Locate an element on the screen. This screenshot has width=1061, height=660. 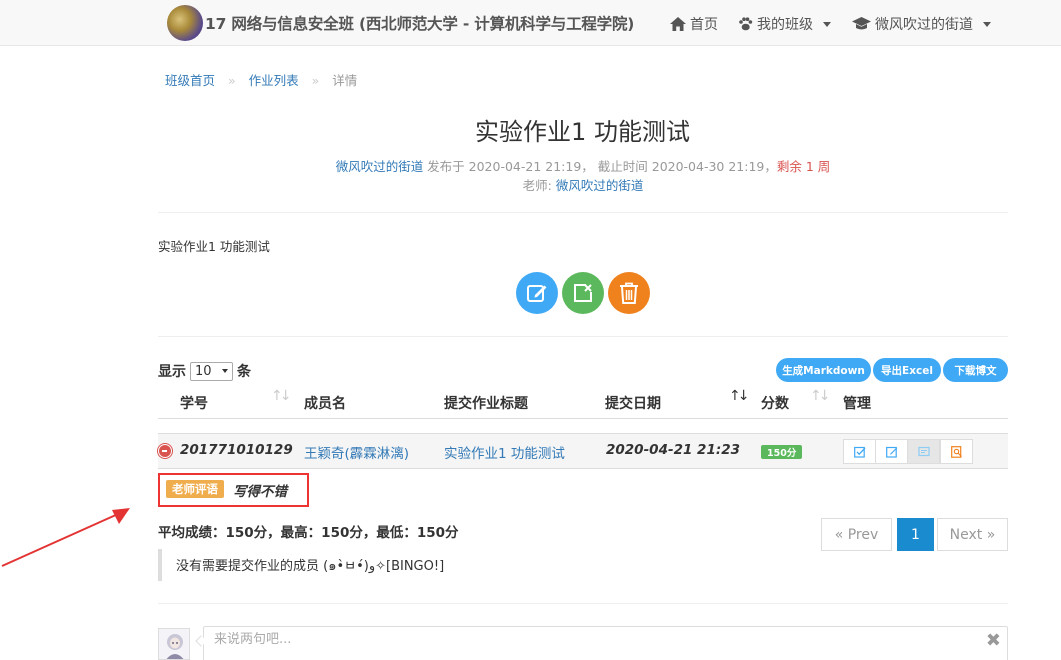
export-excel-button: 导出Excel is located at coordinates (907, 370).